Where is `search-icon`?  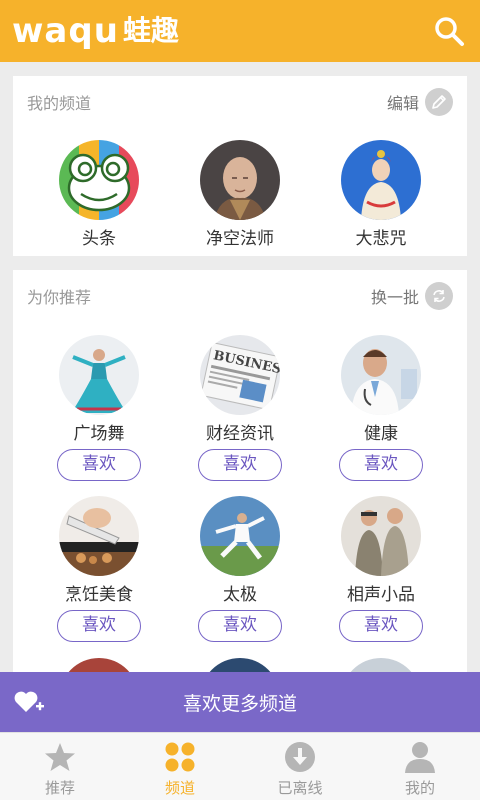
search-icon is located at coordinates (449, 31).